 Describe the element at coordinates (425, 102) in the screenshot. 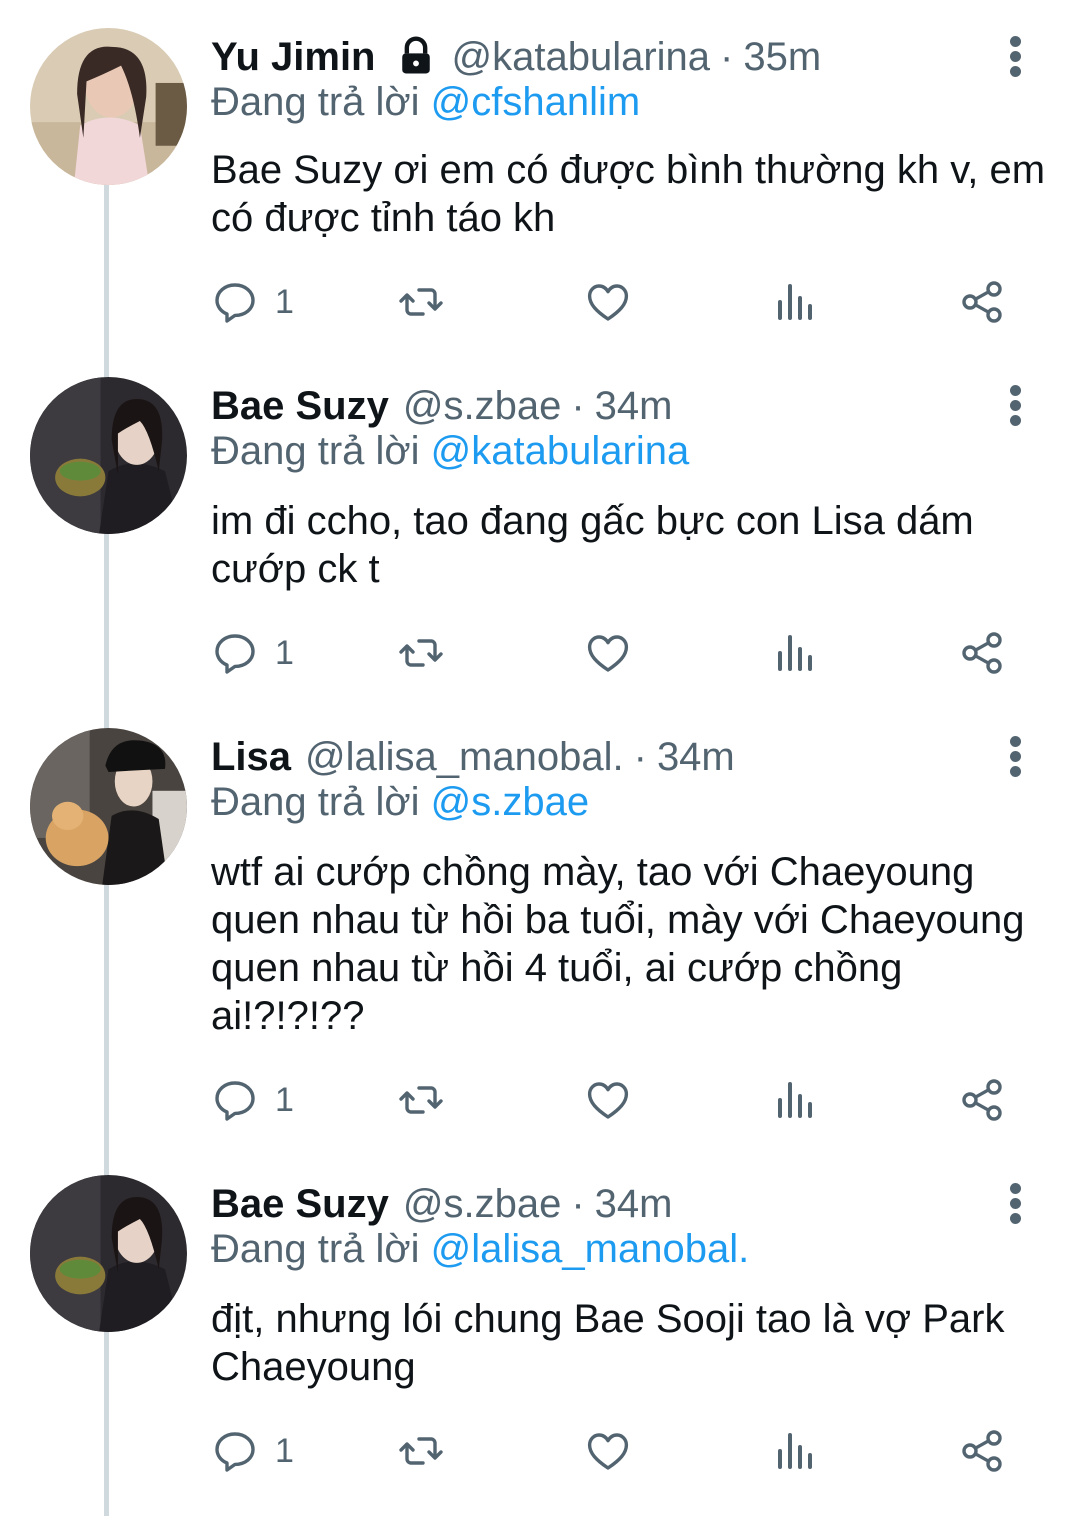

I see `replying-to: Đang trả lời @cfshanlim` at that location.